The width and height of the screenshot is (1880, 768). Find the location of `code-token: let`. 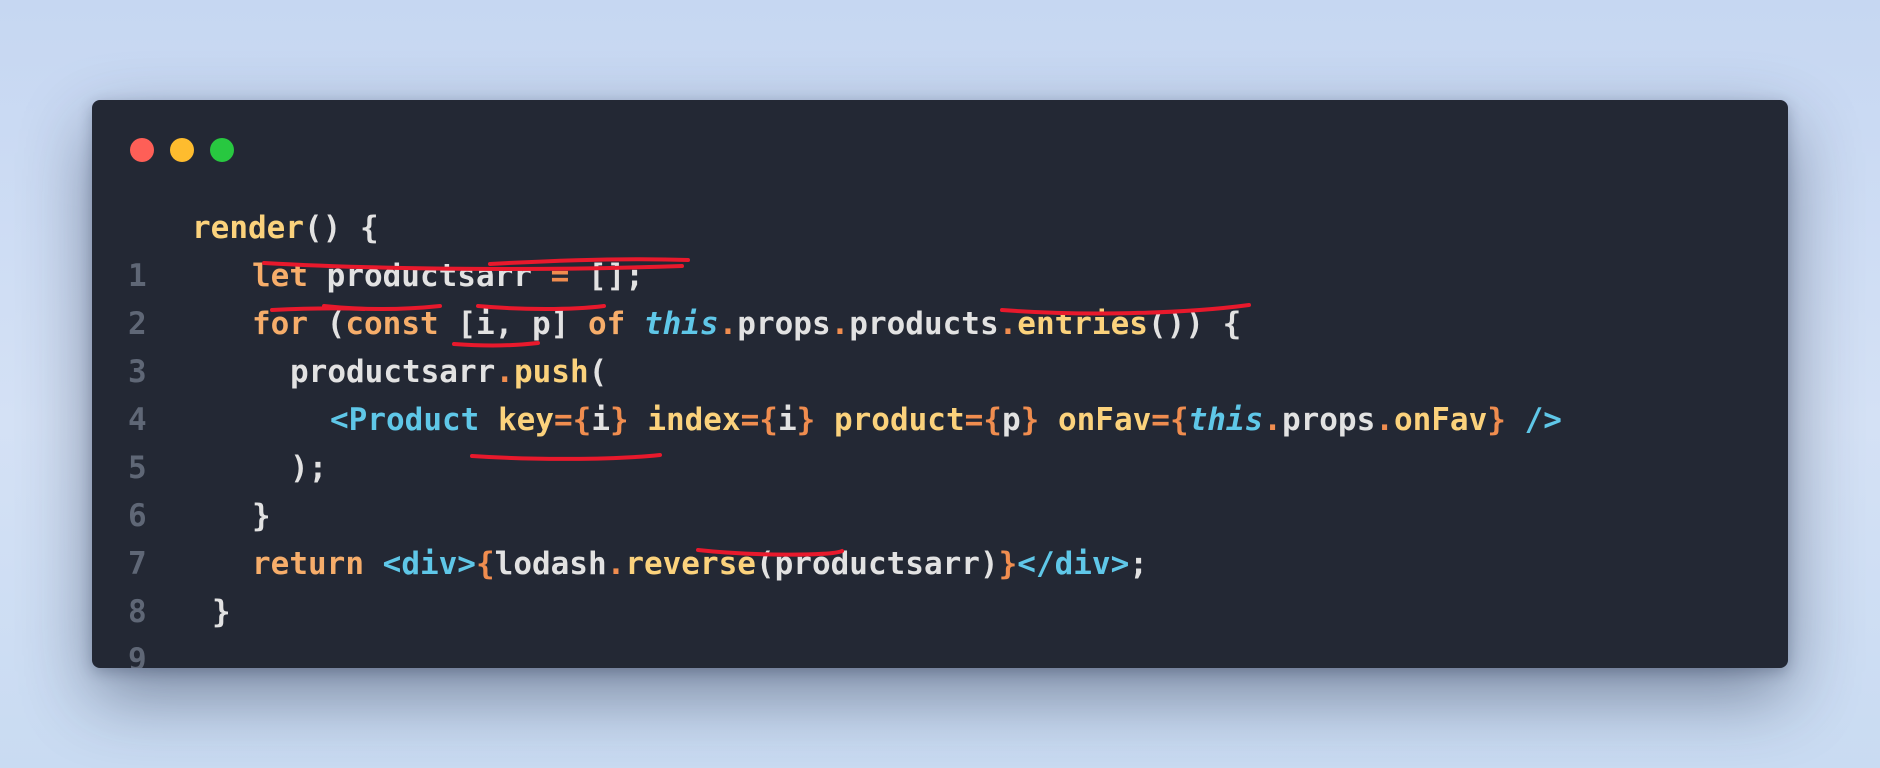

code-token: let is located at coordinates (289, 276).